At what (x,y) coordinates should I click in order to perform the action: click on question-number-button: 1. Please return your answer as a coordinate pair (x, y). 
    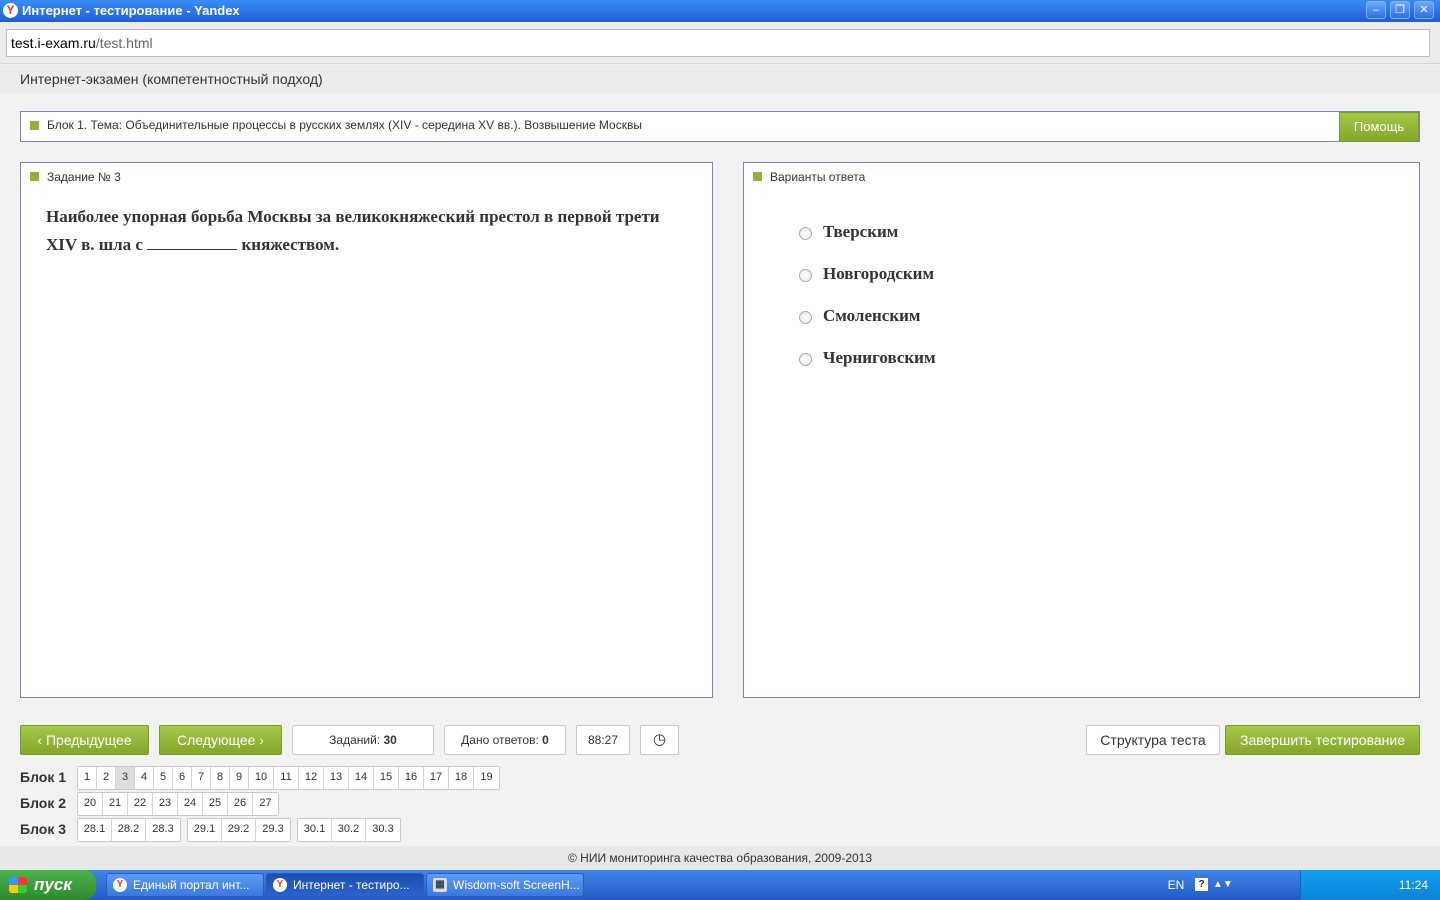
    Looking at the image, I should click on (87, 778).